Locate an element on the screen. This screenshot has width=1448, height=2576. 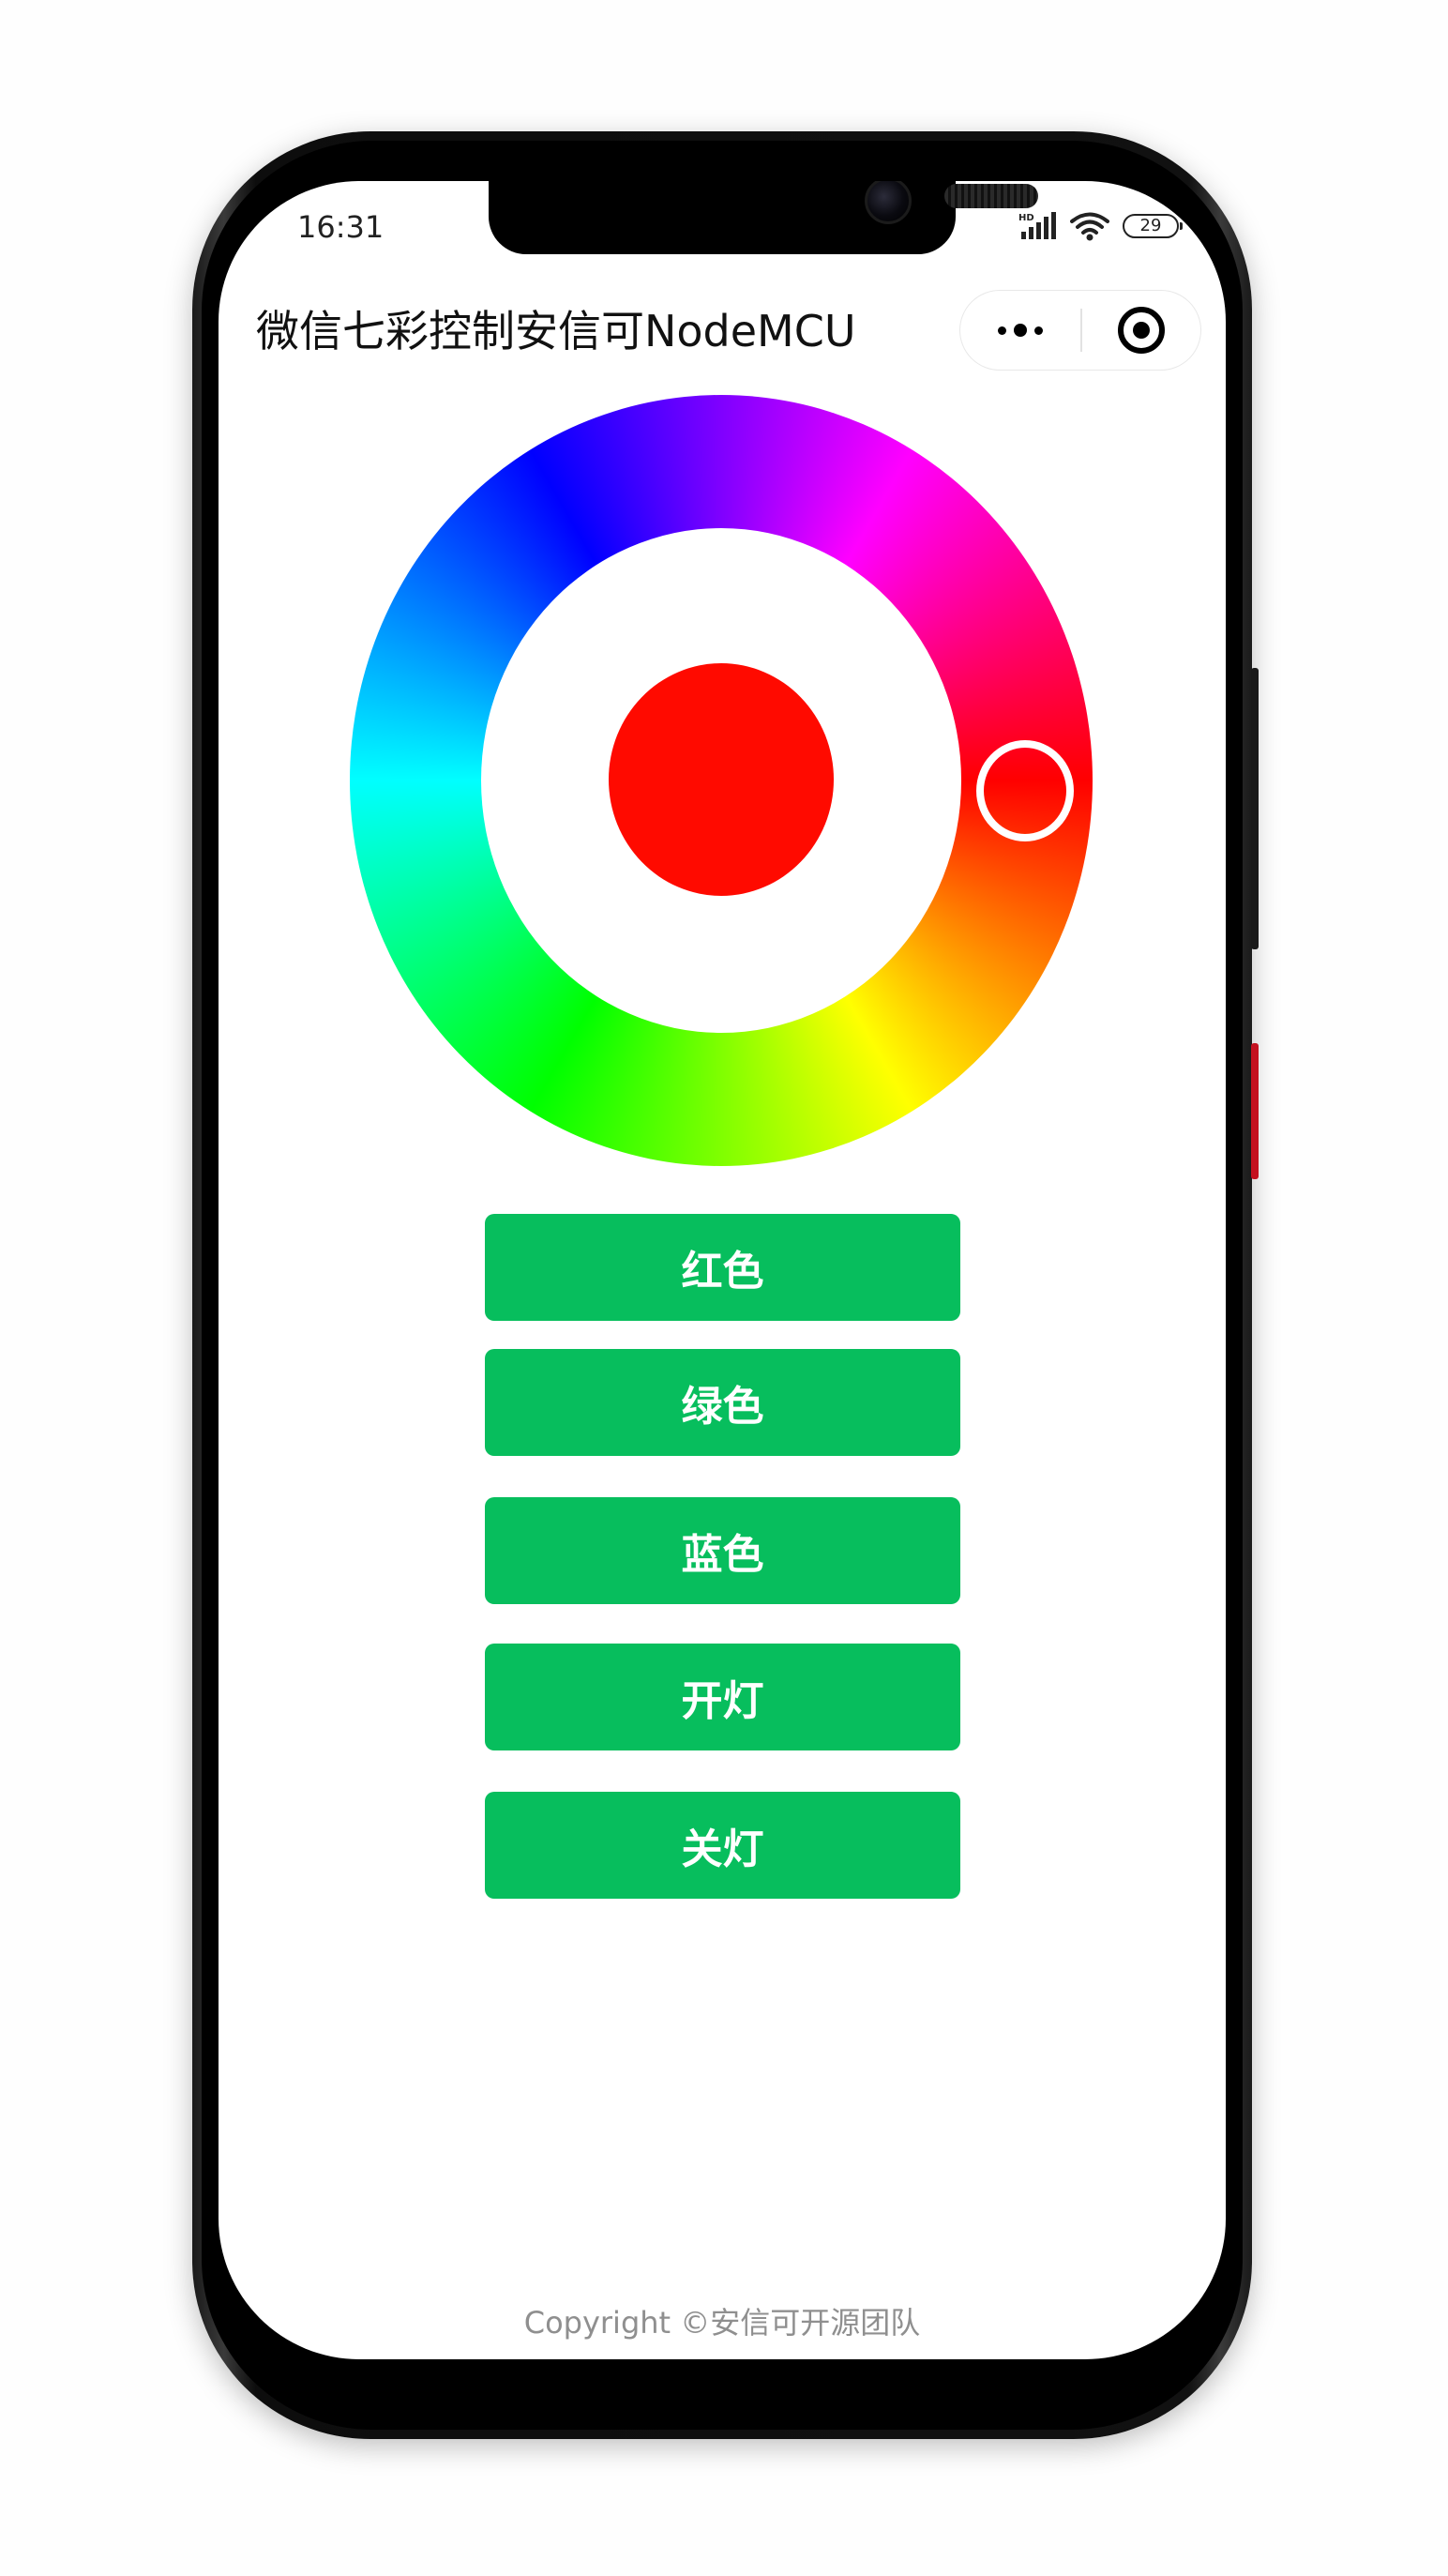
signal-icon: HD is located at coordinates (1037, 225).